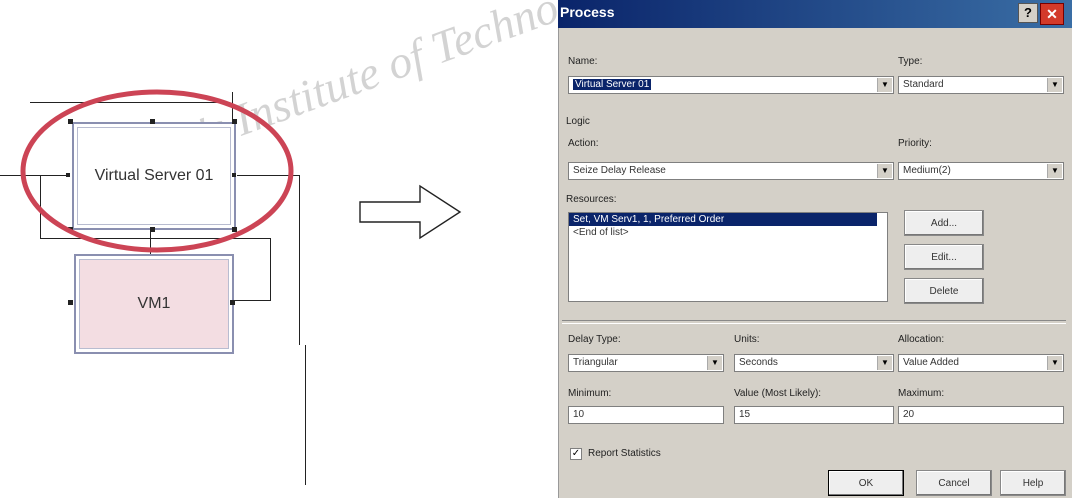 The height and width of the screenshot is (498, 1072). What do you see at coordinates (981, 85) in the screenshot?
I see `type-combobox: Standard ▼` at bounding box center [981, 85].